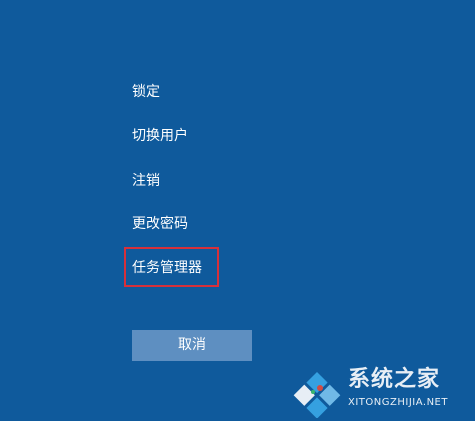  Describe the element at coordinates (398, 402) in the screenshot. I see `watermark-url: XITONGZHIJIA.NET` at that location.